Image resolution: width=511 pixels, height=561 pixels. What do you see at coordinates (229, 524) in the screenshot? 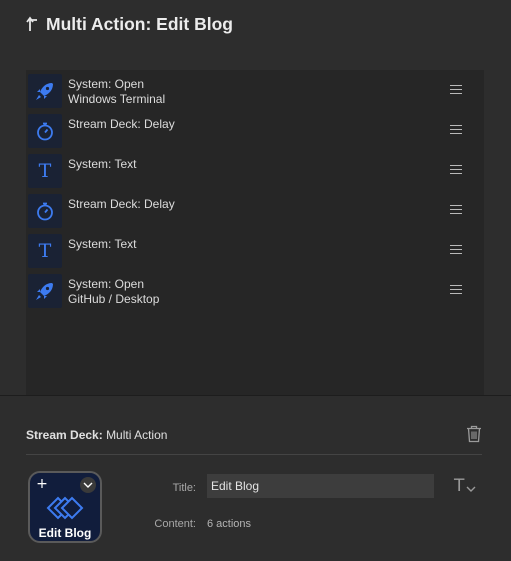
I see `content-value: 6 actions` at bounding box center [229, 524].